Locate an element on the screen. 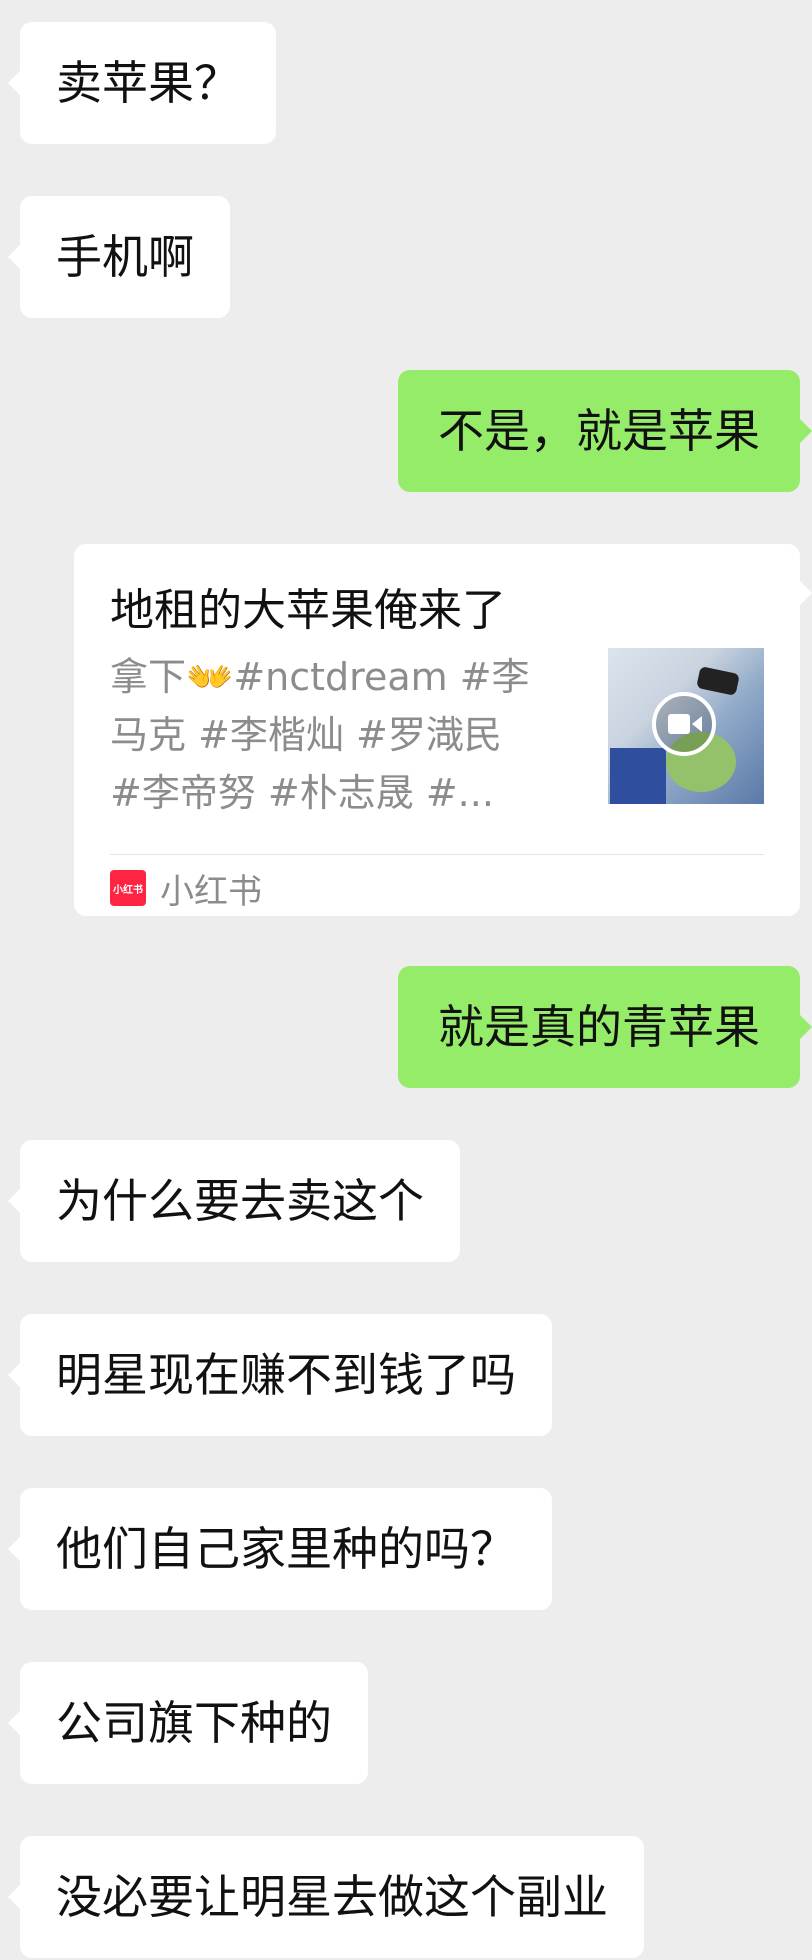  message-text: 明星现在赚不到钱了吗 is located at coordinates (286, 1375).